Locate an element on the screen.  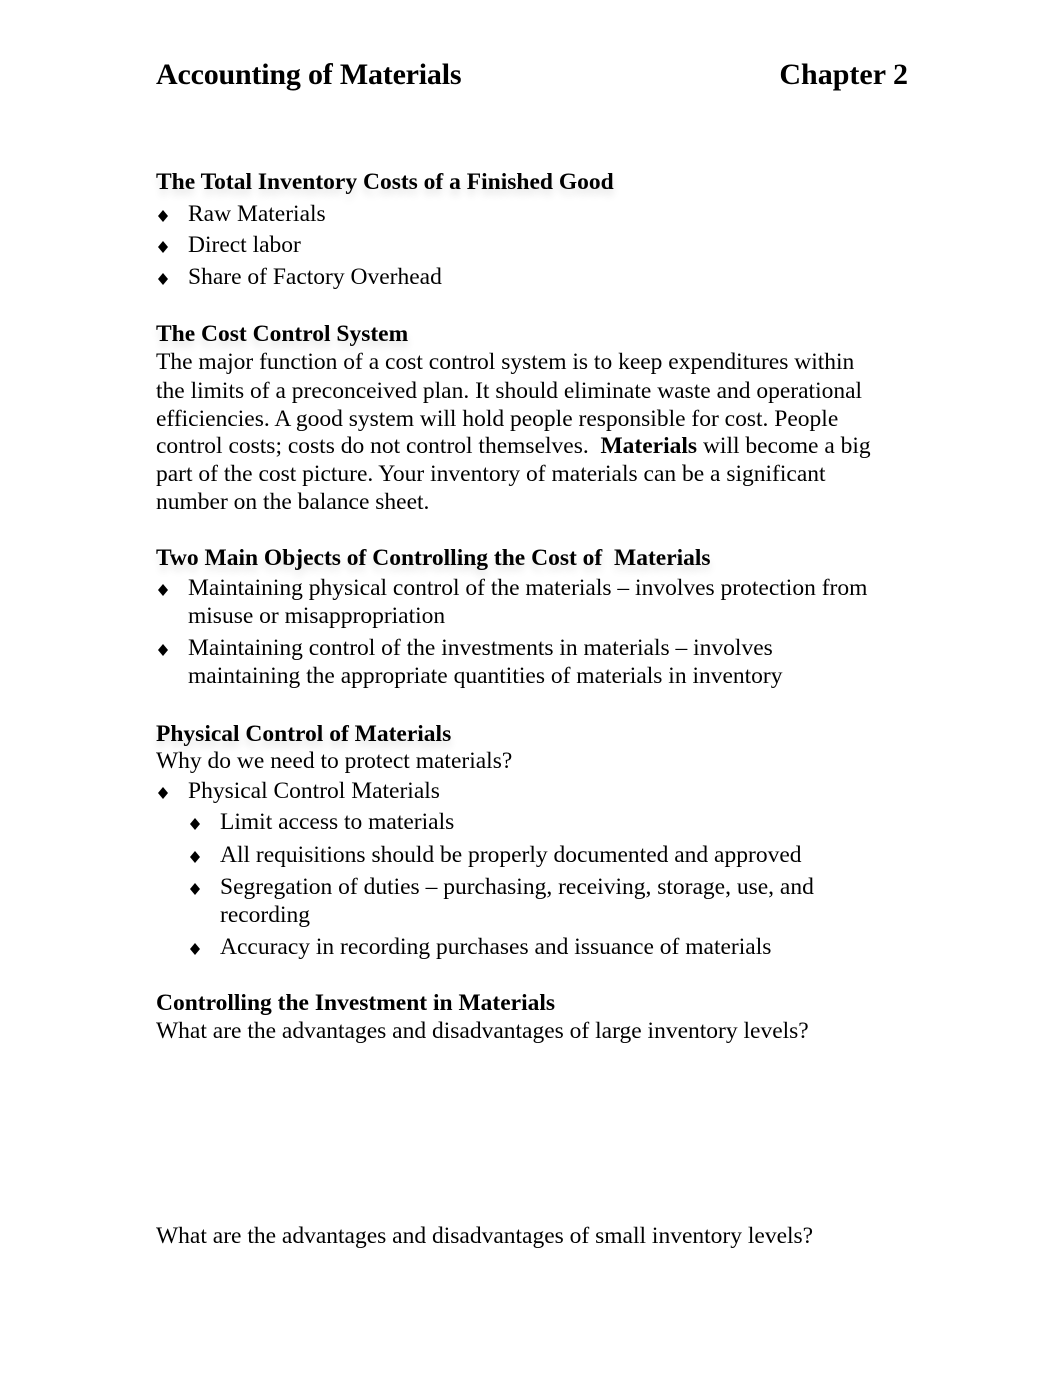
document-title: Accounting of Materials is located at coordinates (309, 74).